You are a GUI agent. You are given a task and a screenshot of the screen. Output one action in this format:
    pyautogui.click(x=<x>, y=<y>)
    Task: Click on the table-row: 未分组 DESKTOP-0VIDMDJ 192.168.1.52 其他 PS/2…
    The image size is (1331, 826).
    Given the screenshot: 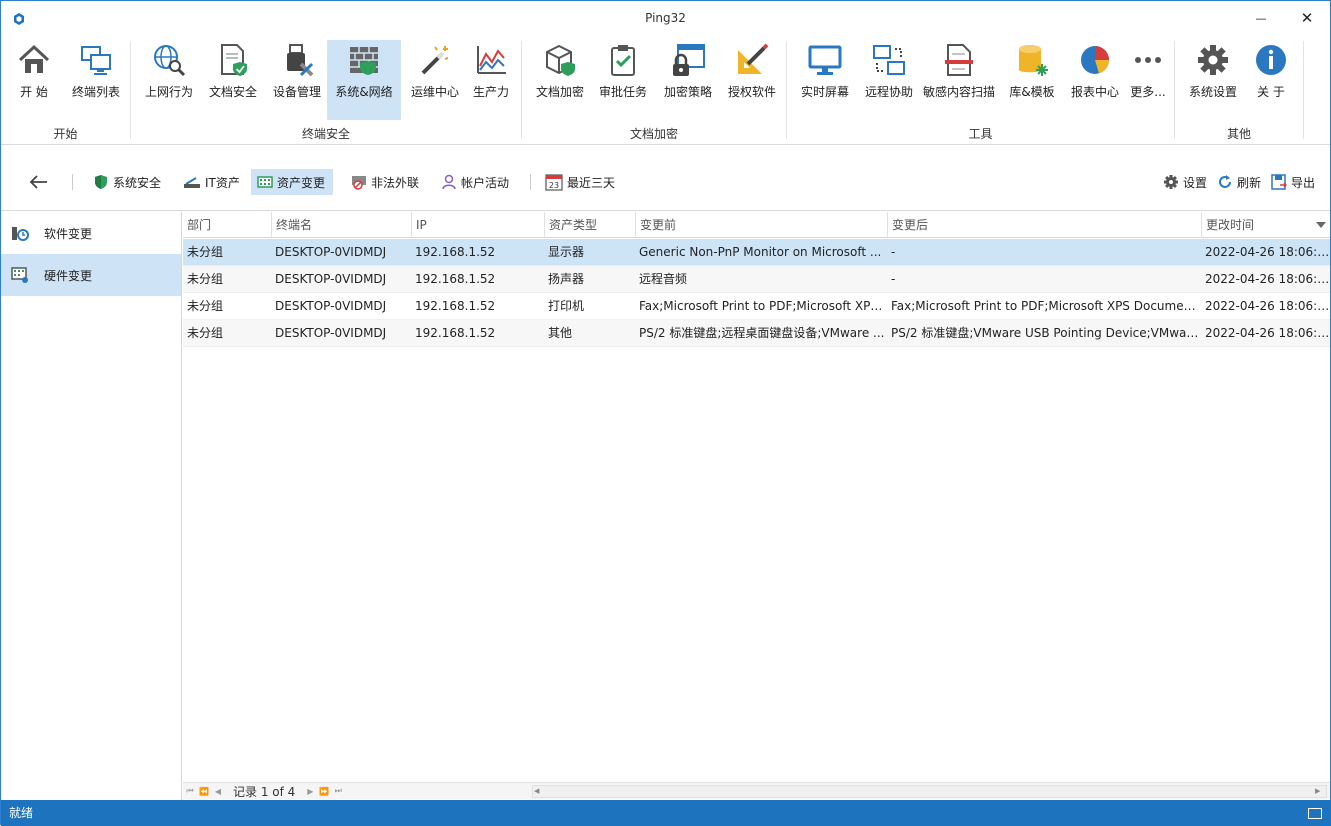 What is the action you would take?
    pyautogui.click(x=756, y=333)
    